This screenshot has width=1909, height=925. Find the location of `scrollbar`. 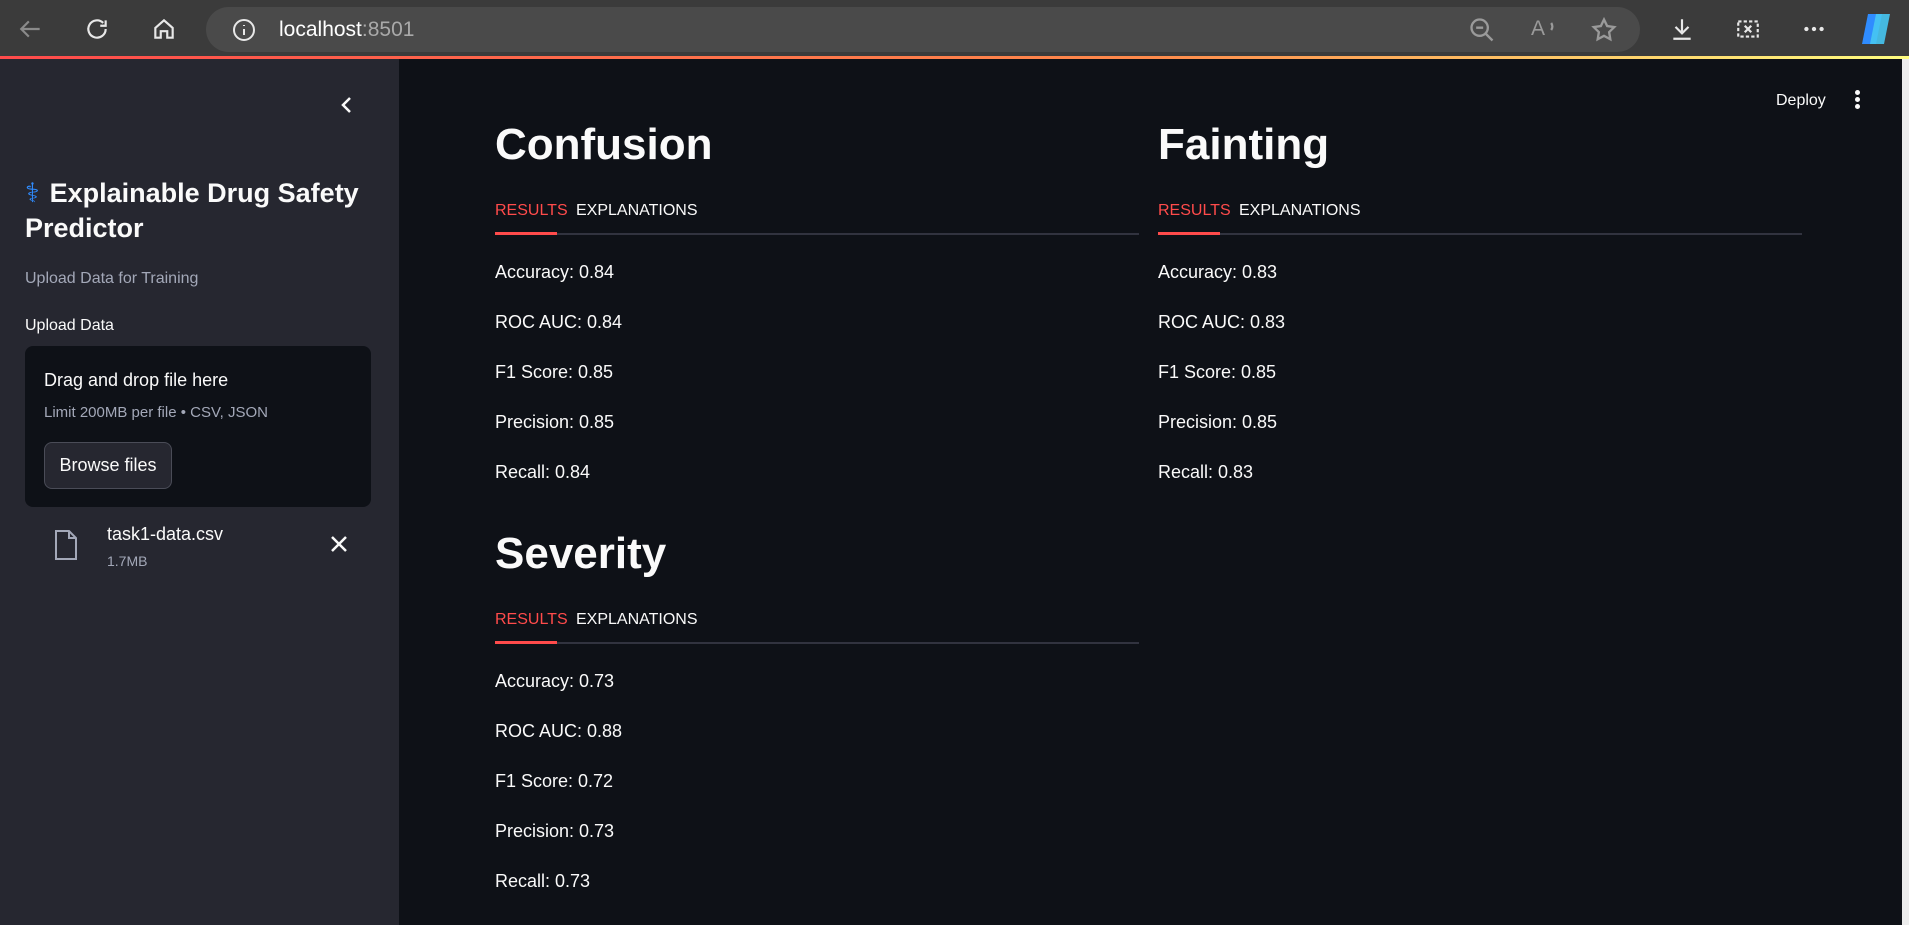

scrollbar is located at coordinates (1905, 492).